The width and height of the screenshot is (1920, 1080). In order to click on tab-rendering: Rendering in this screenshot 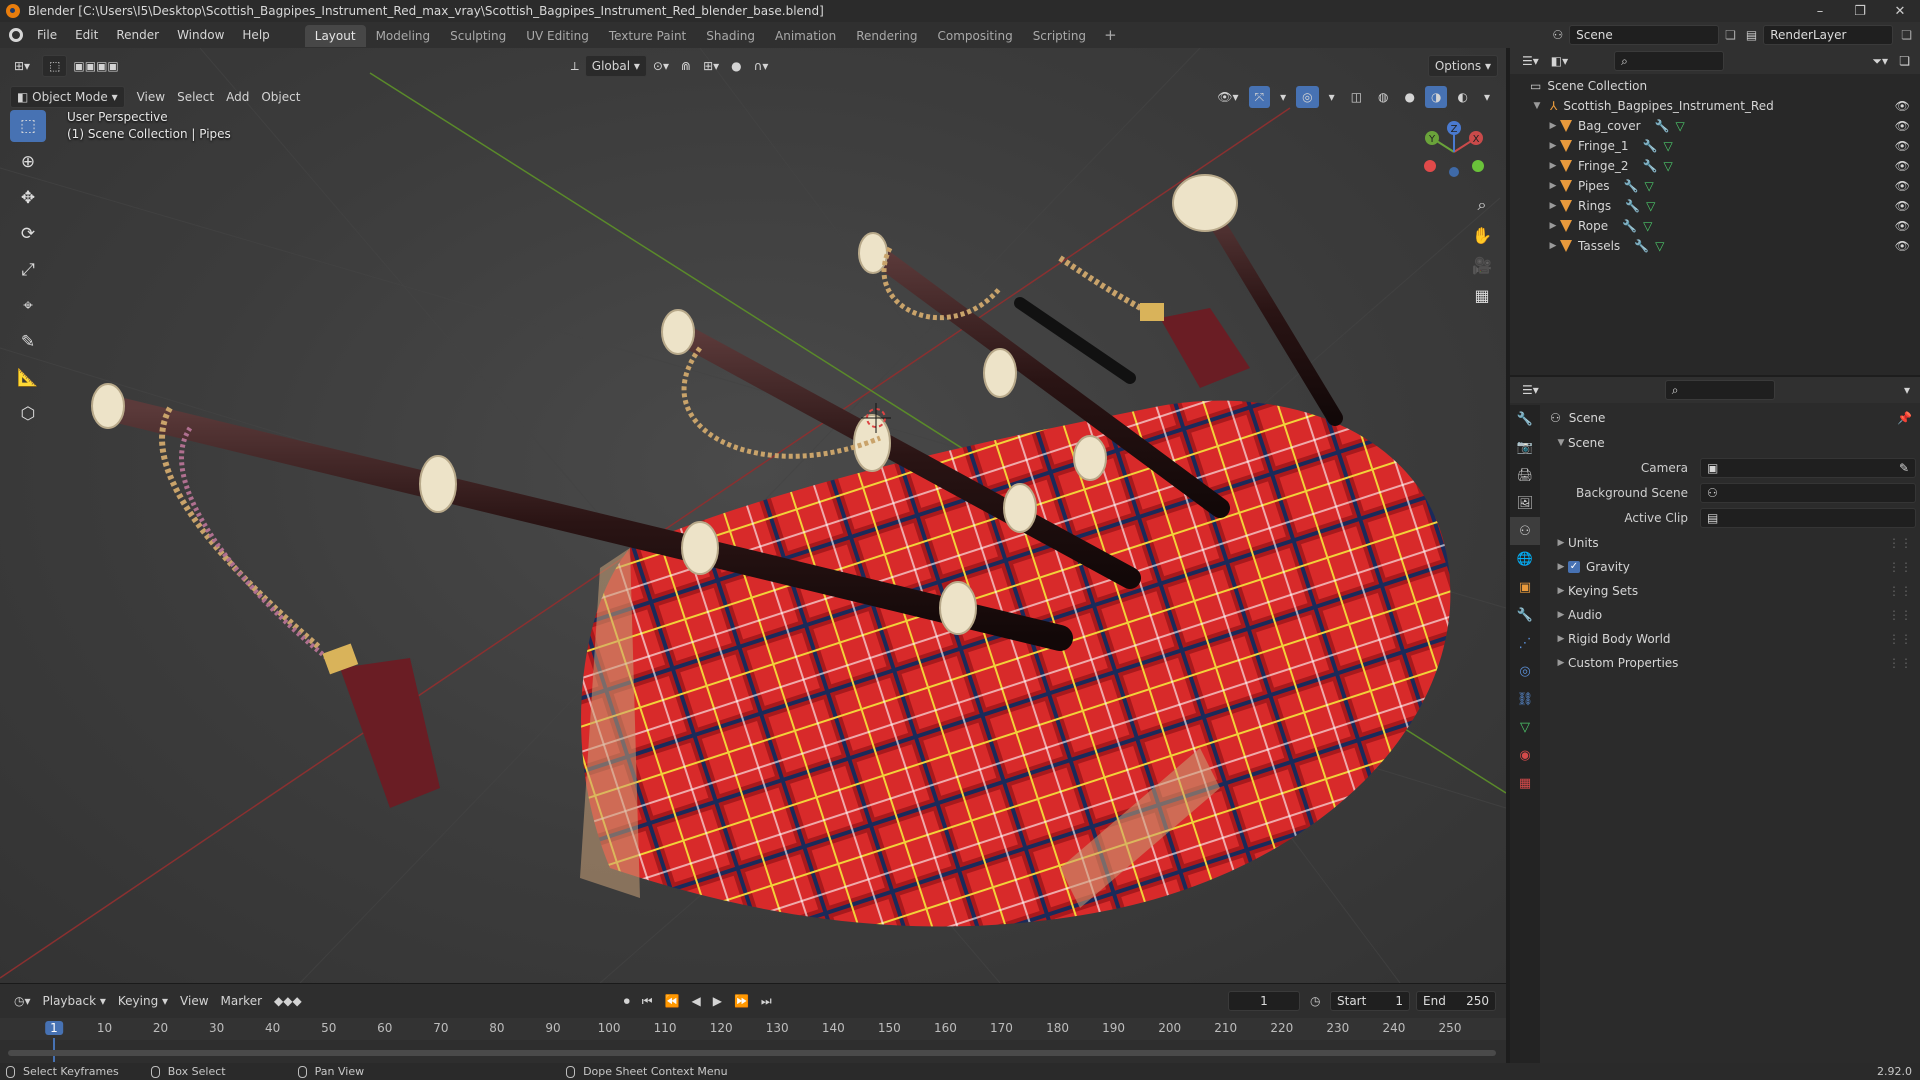, I will do `click(886, 36)`.